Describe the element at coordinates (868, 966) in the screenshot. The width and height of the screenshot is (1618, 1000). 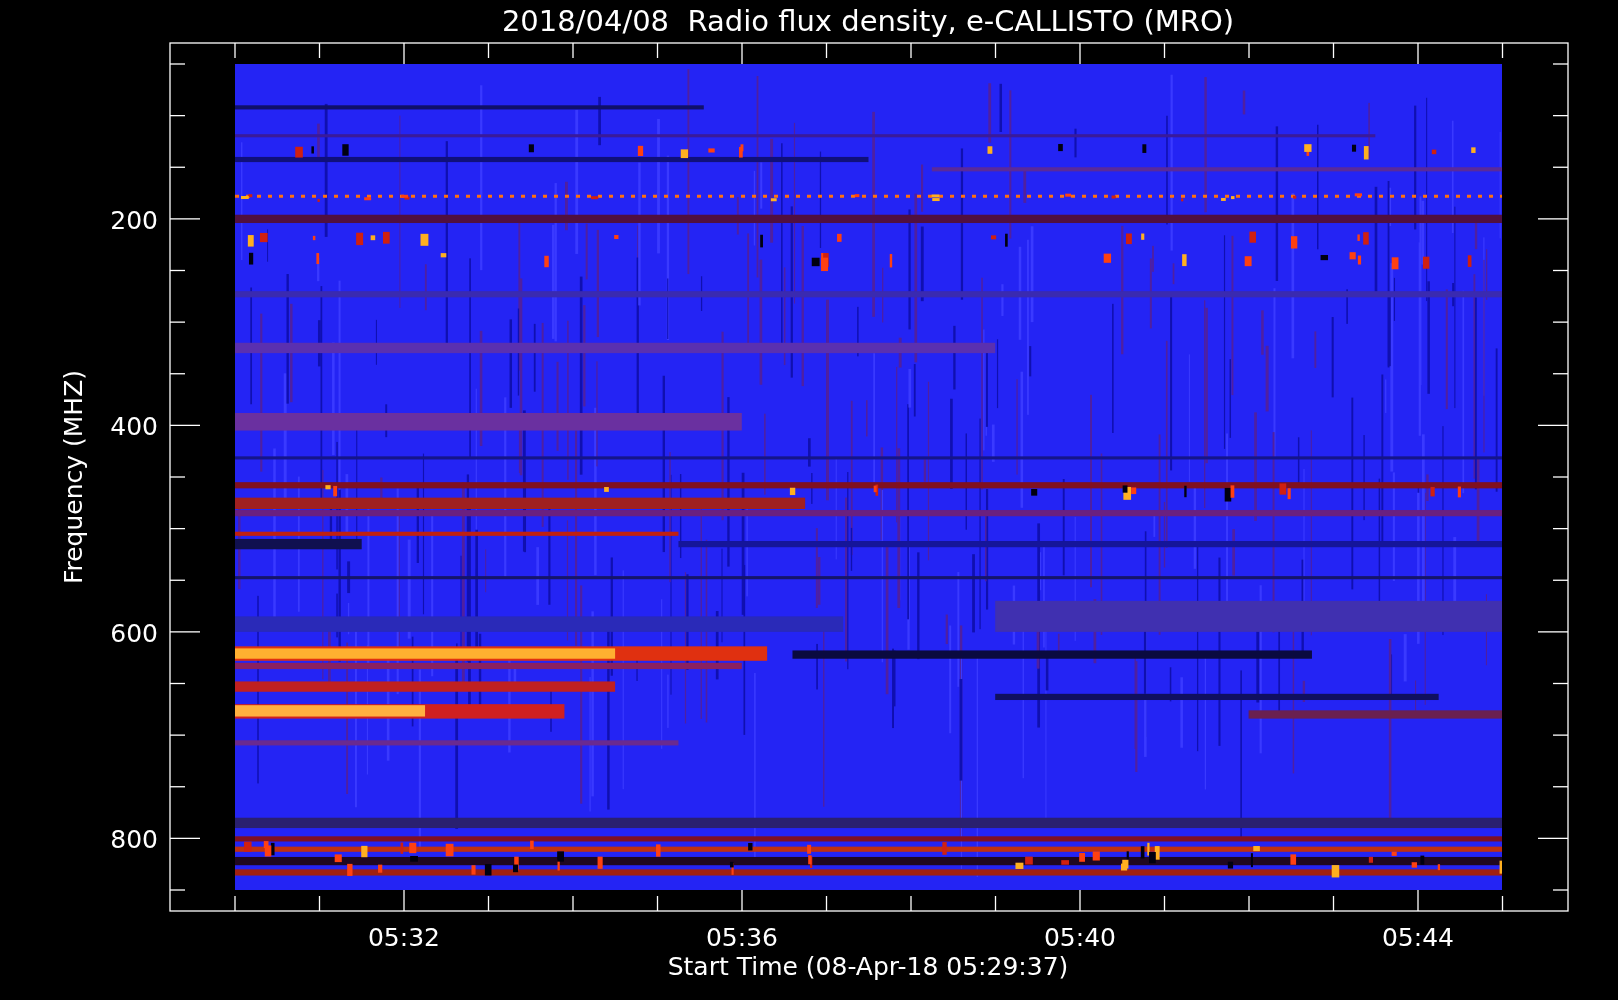
I see `axis-label: Start Time (08-Apr-18 05:29:37)` at that location.